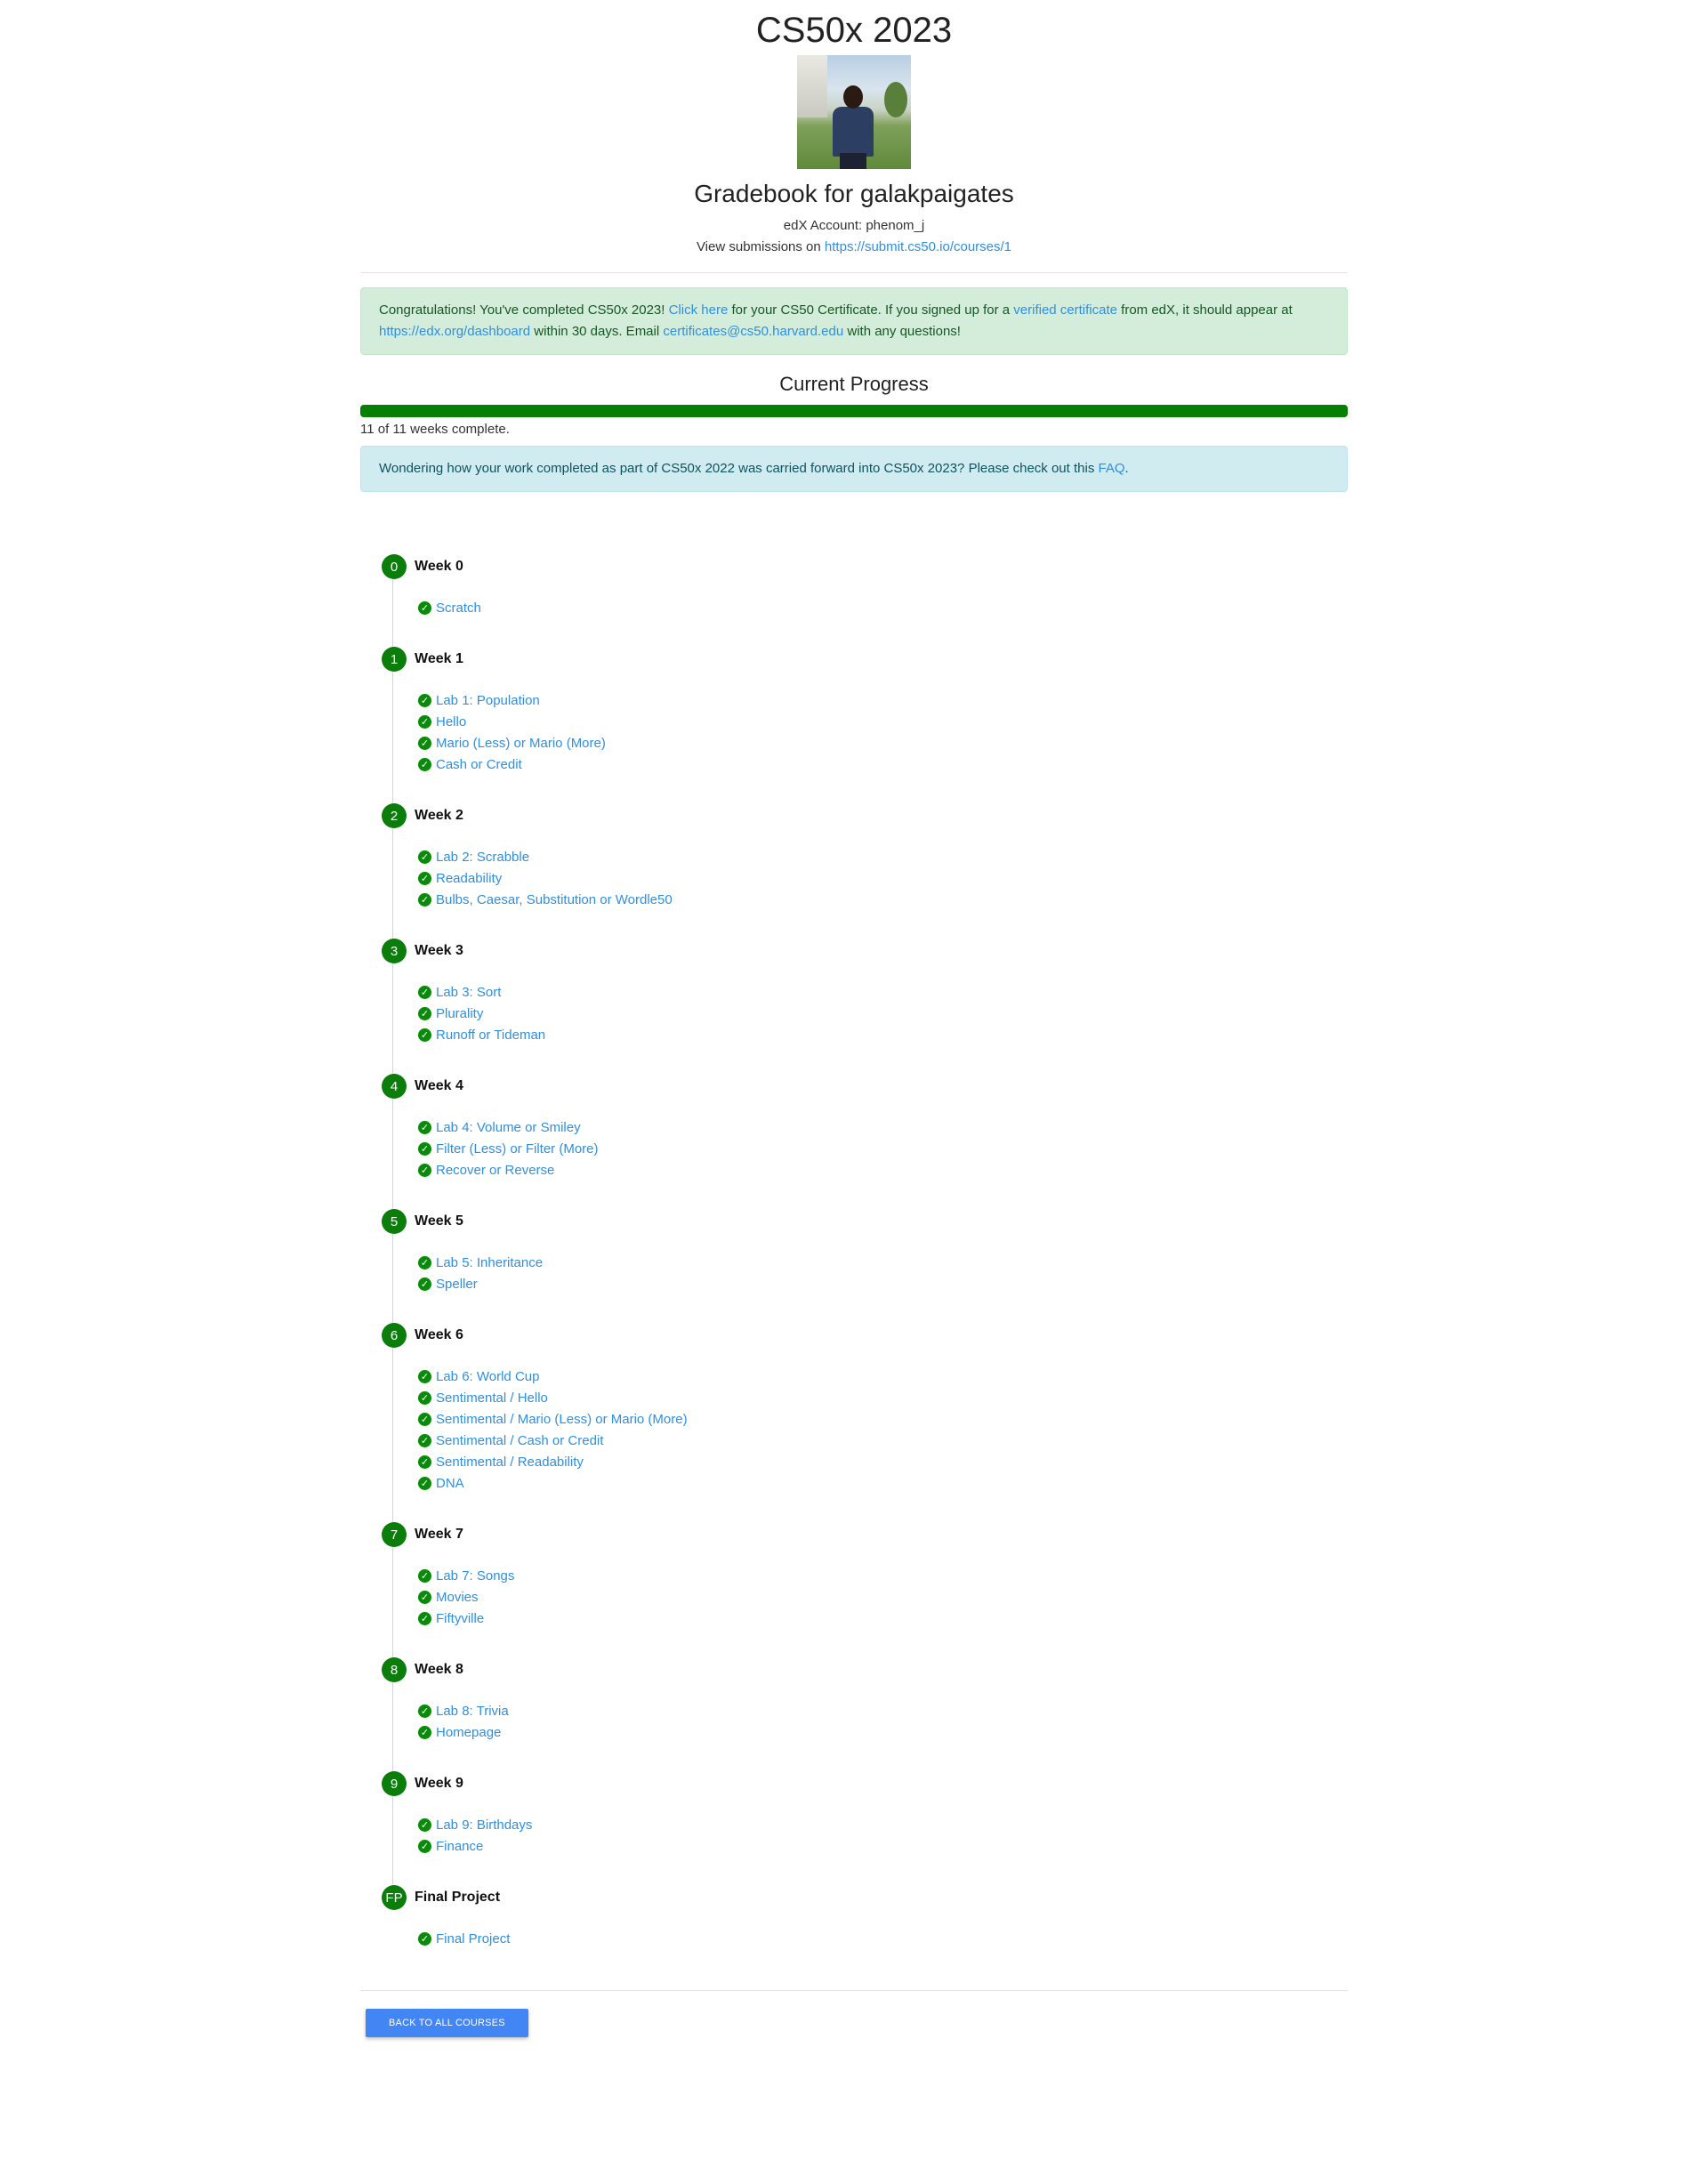  Describe the element at coordinates (521, 744) in the screenshot. I see `assignment-link: Mario (Less) or Mario (More)` at that location.